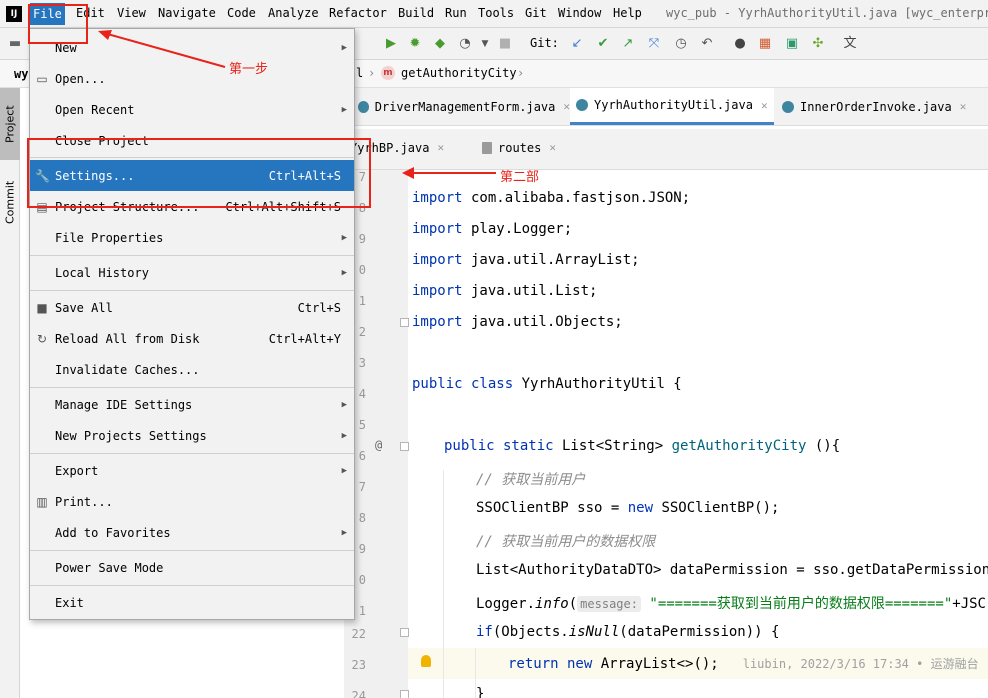 The width and height of the screenshot is (988, 698). What do you see at coordinates (765, 44) in the screenshot?
I see `plugin-icon: ▦` at bounding box center [765, 44].